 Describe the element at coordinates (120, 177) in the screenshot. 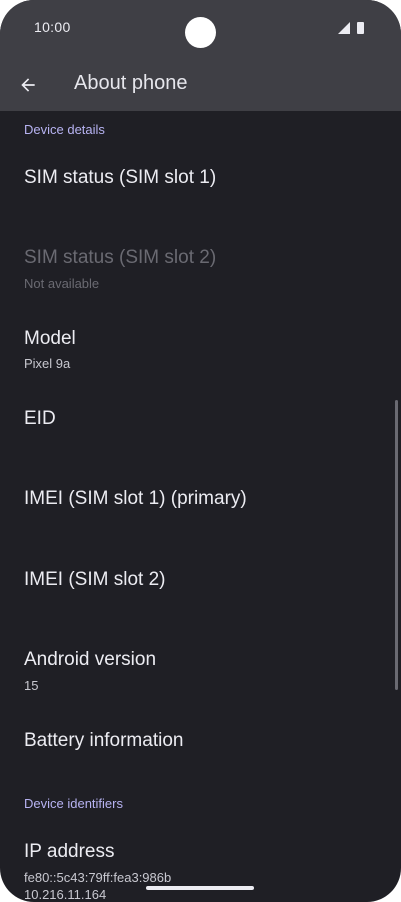

I see `row-title: SIM status (SIM slot 1)` at that location.